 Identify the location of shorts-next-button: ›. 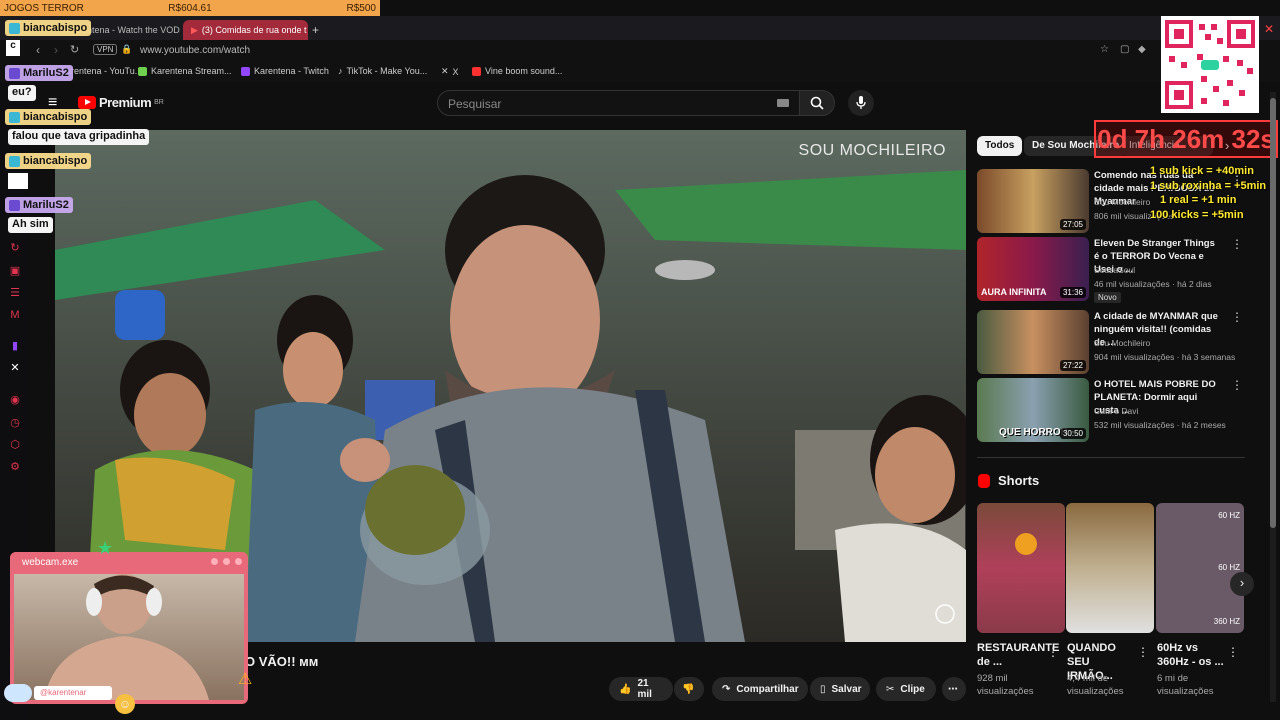
(1242, 584).